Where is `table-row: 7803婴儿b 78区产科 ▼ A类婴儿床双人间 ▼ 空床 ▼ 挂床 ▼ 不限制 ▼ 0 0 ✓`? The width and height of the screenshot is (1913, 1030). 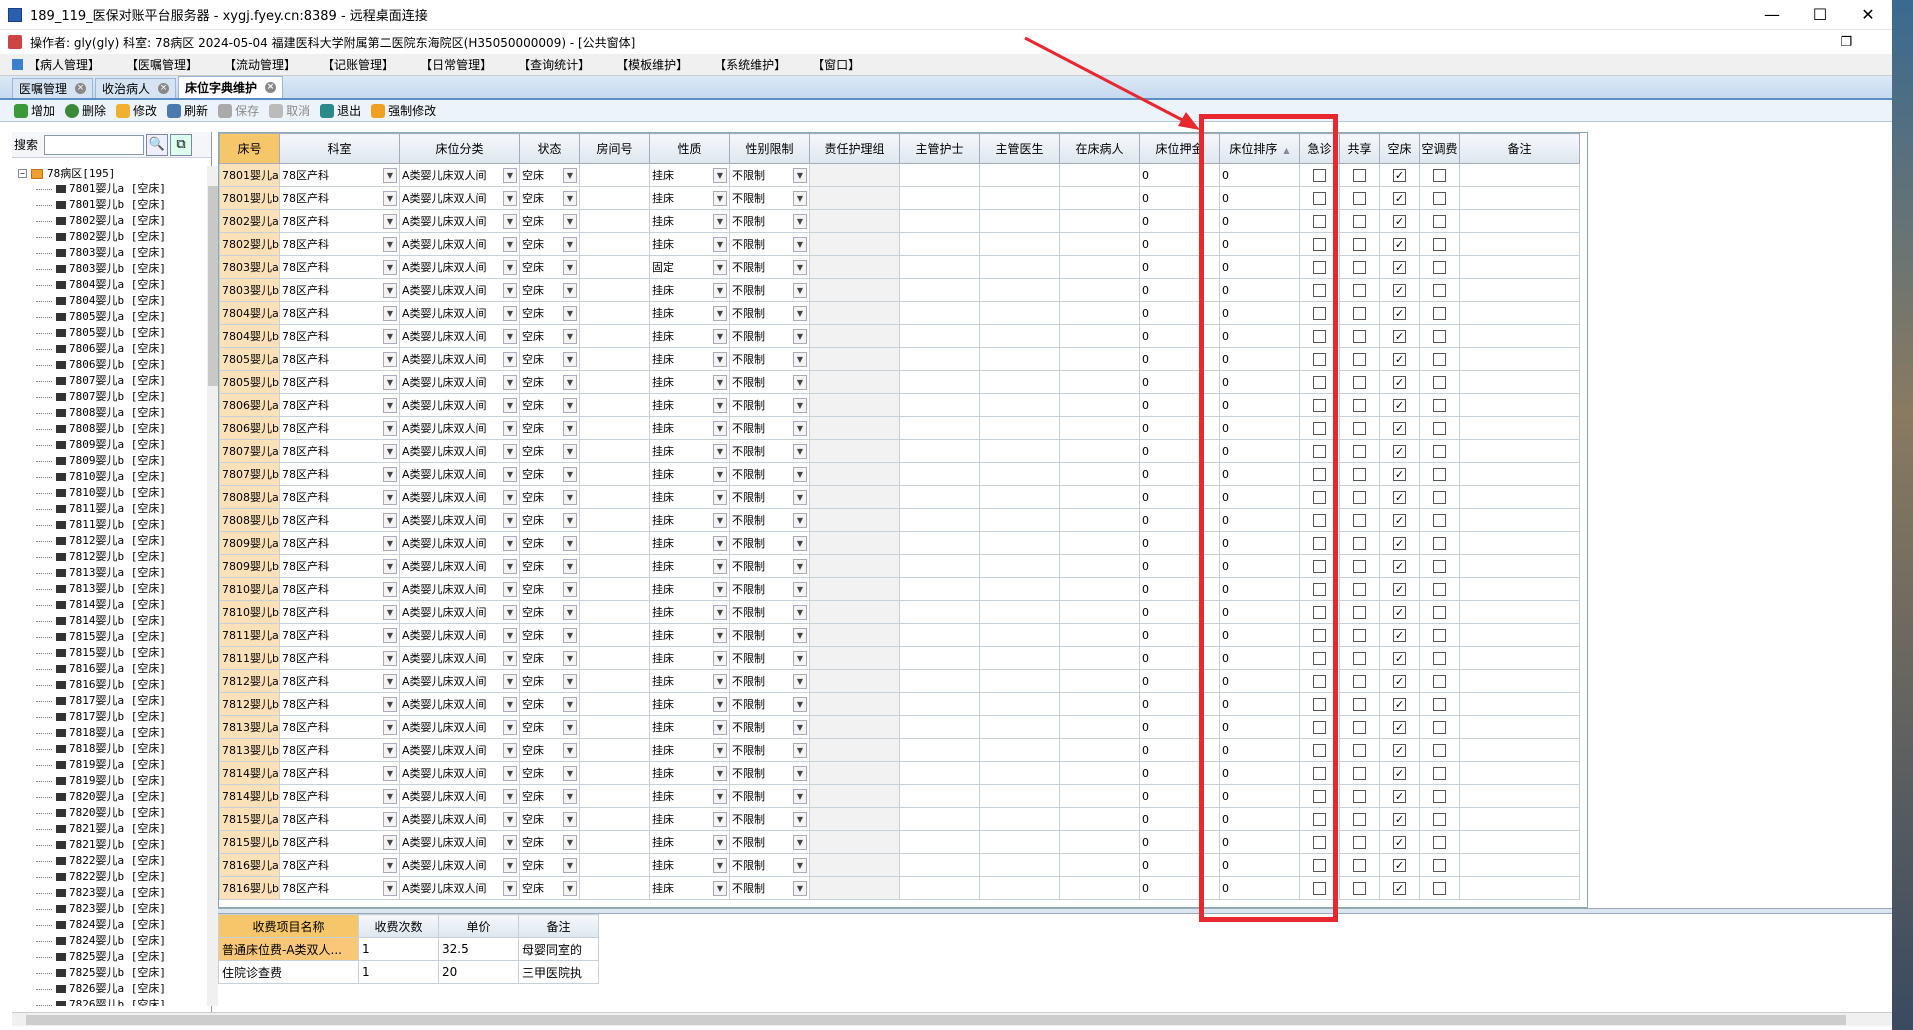 table-row: 7803婴儿b 78区产科 ▼ A类婴儿床双人间 ▼ 空床 ▼ 挂床 ▼ 不限制 ▼ 0 0 ✓ is located at coordinates (899, 290).